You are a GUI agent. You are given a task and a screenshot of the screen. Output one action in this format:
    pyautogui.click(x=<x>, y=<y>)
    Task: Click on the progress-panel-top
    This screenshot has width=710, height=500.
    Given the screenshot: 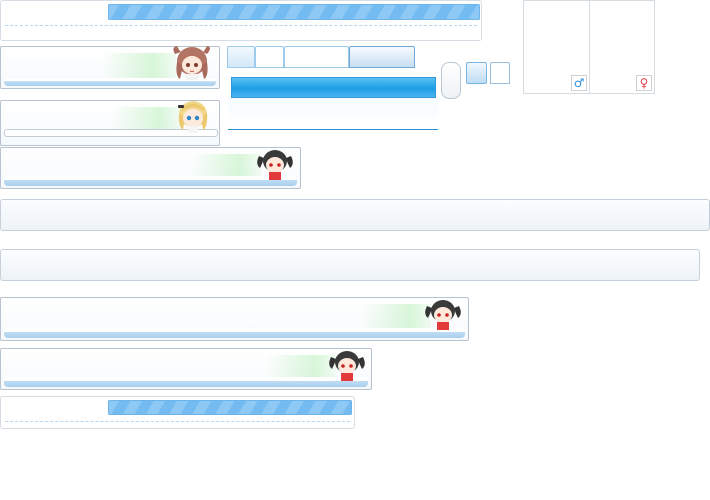 What is the action you would take?
    pyautogui.click(x=241, y=20)
    